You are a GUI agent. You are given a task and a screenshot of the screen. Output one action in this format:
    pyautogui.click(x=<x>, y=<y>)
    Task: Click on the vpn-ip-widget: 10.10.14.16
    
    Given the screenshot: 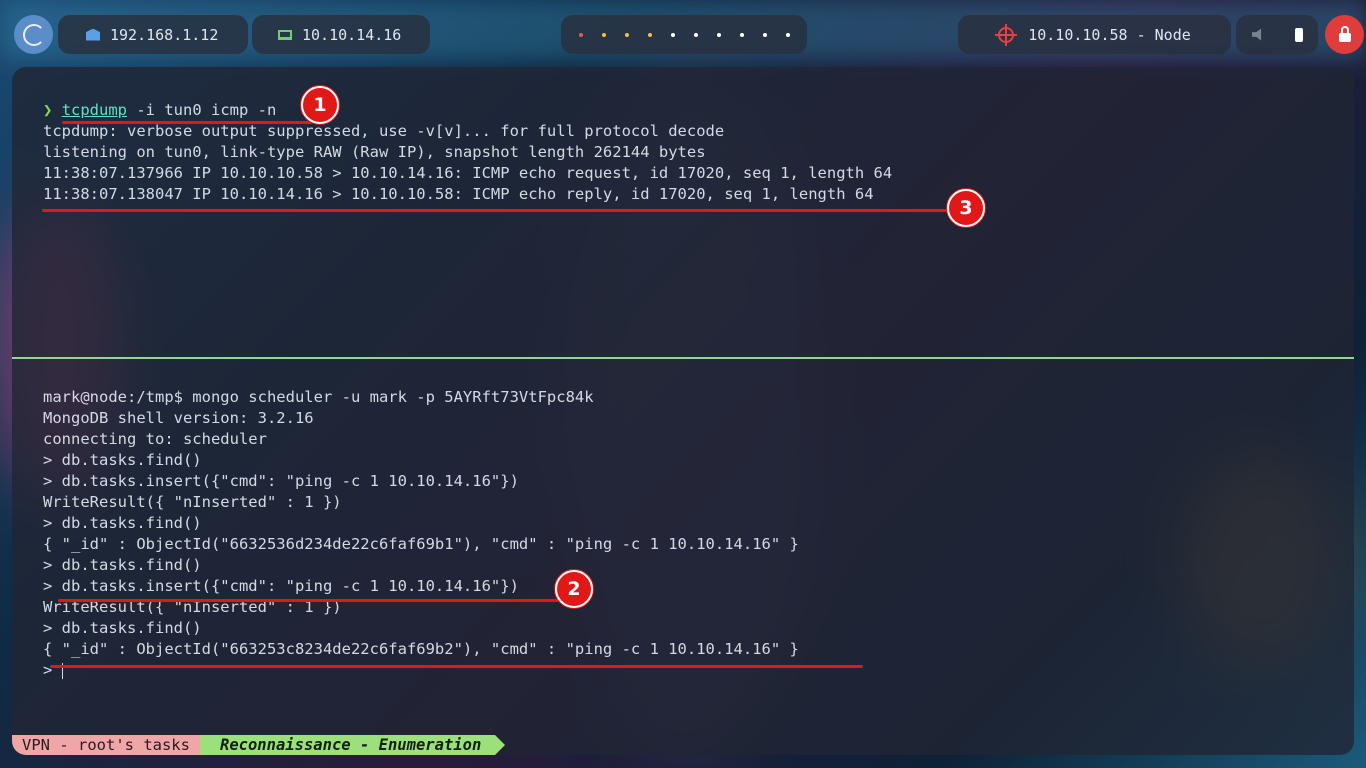 What is the action you would take?
    pyautogui.click(x=341, y=34)
    